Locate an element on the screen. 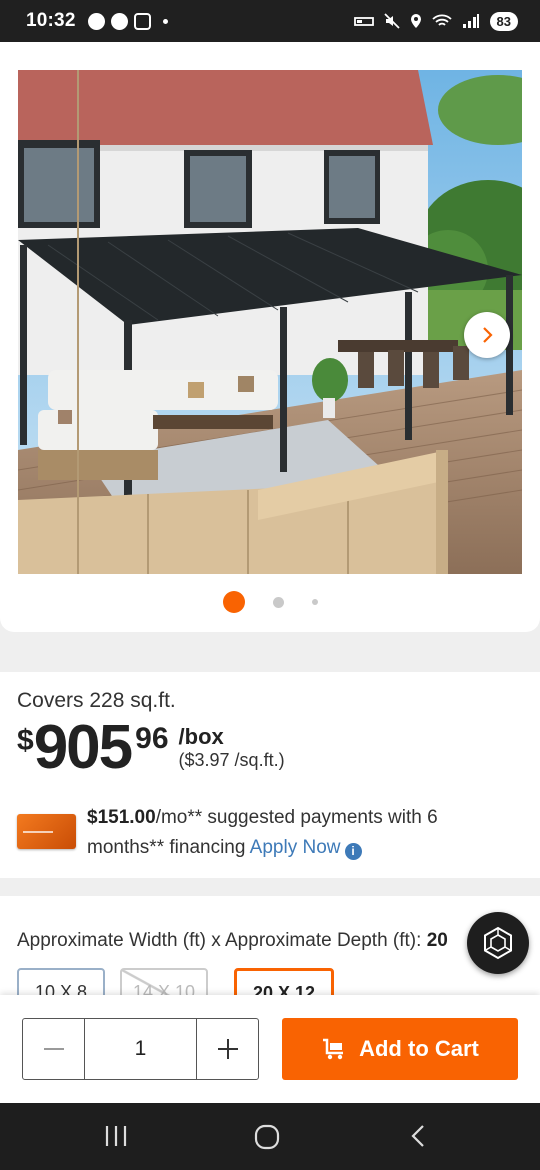 The image size is (540, 1170). add-to-cart-bar: 1 Add to Cart is located at coordinates (270, 1049).